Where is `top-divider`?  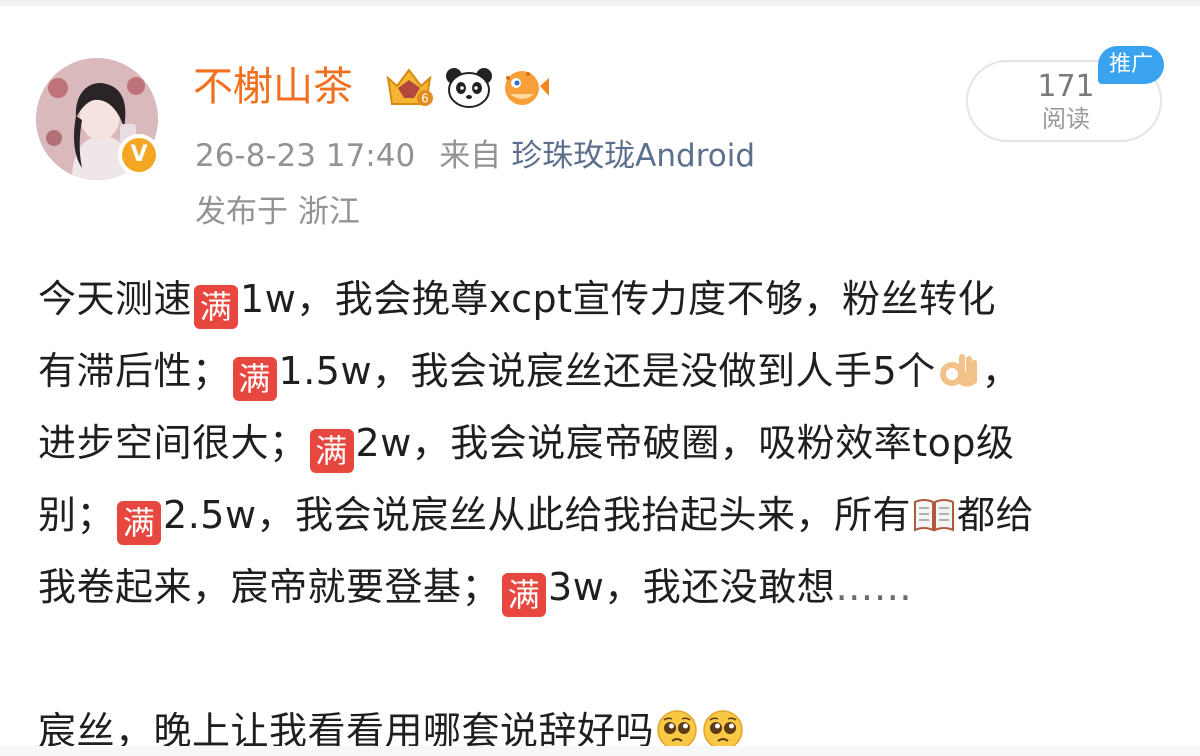 top-divider is located at coordinates (600, 3).